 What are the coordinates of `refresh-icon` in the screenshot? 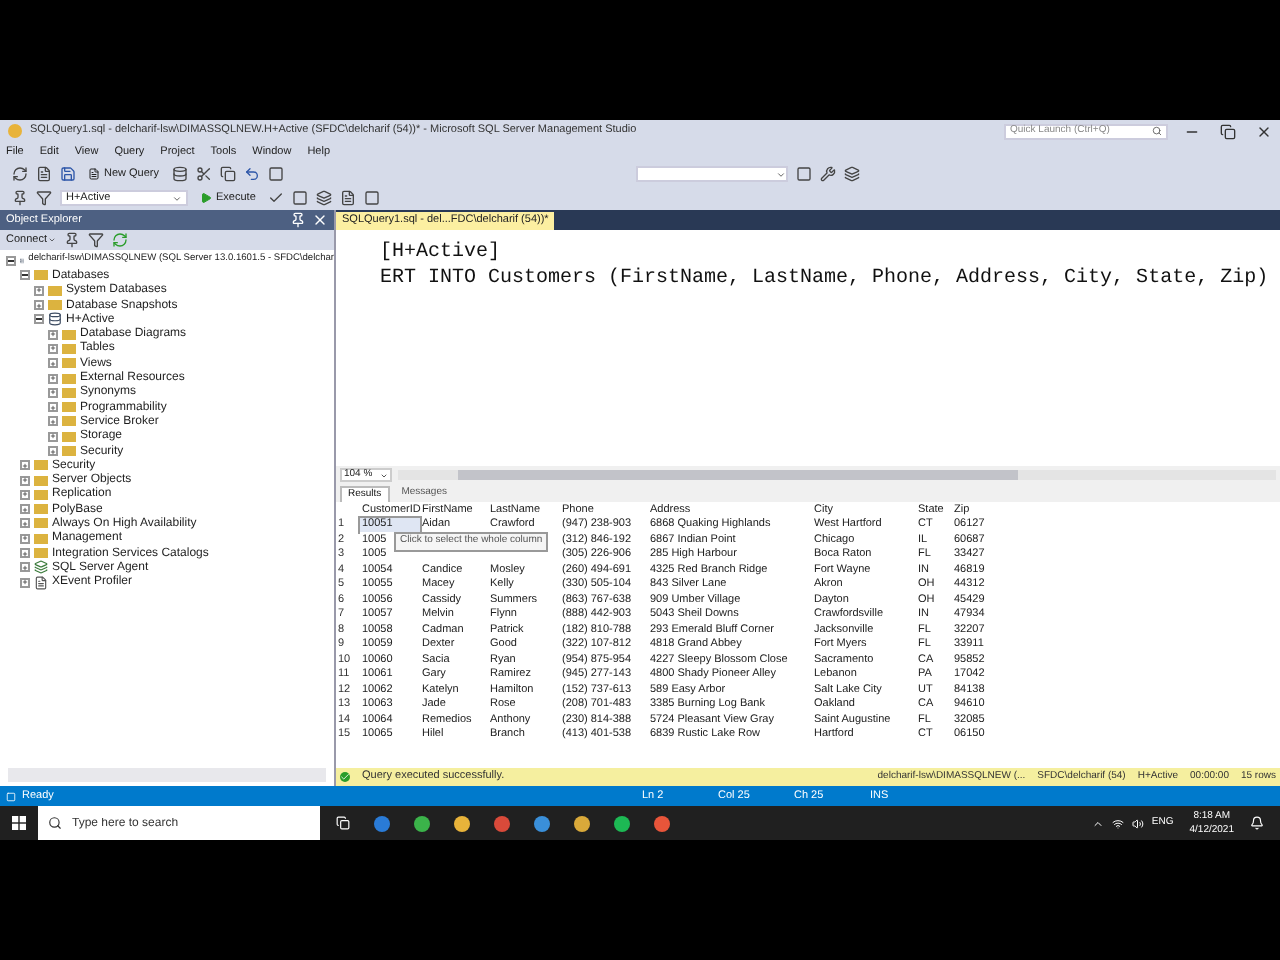 It's located at (119, 240).